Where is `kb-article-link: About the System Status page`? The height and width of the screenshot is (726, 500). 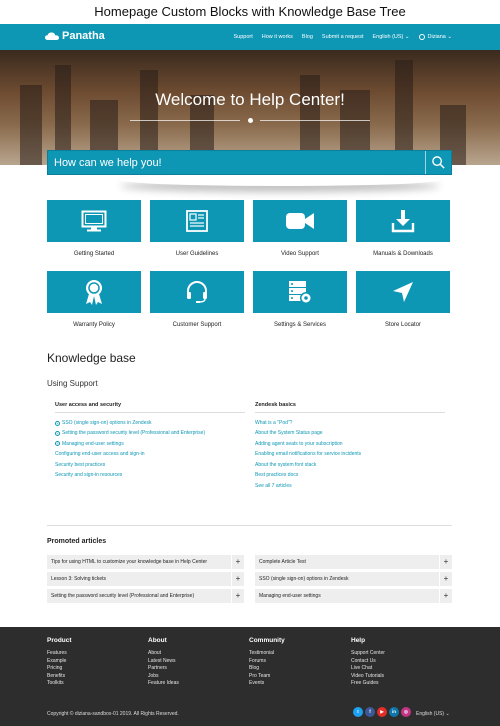 kb-article-link: About the System Status page is located at coordinates (350, 433).